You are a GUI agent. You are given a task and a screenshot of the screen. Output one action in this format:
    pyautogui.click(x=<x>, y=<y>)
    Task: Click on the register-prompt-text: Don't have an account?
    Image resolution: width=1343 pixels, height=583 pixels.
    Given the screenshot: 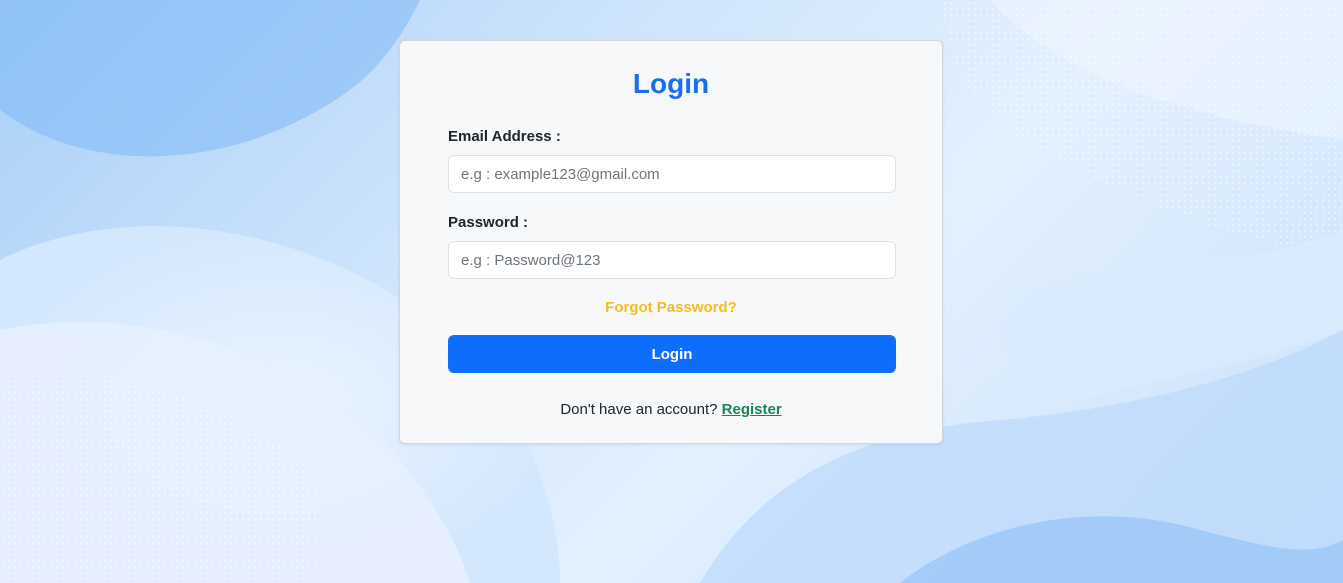 What is the action you would take?
    pyautogui.click(x=639, y=409)
    